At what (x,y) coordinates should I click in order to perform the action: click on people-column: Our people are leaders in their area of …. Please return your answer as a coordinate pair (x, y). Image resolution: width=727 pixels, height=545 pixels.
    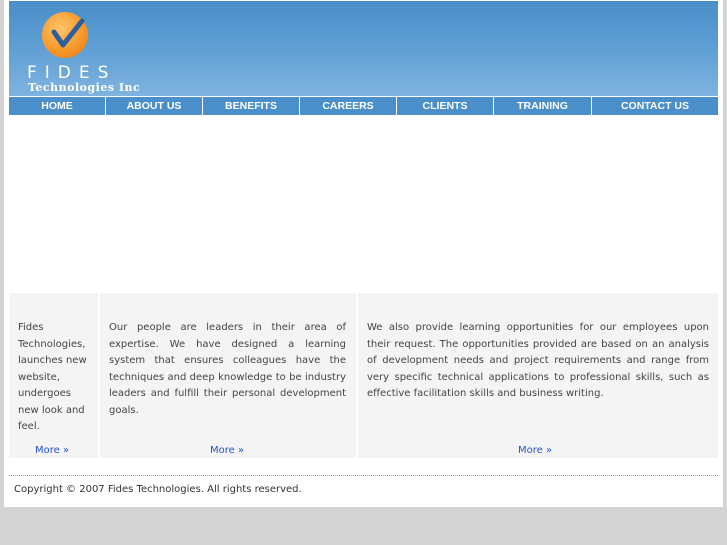
    Looking at the image, I should click on (228, 375).